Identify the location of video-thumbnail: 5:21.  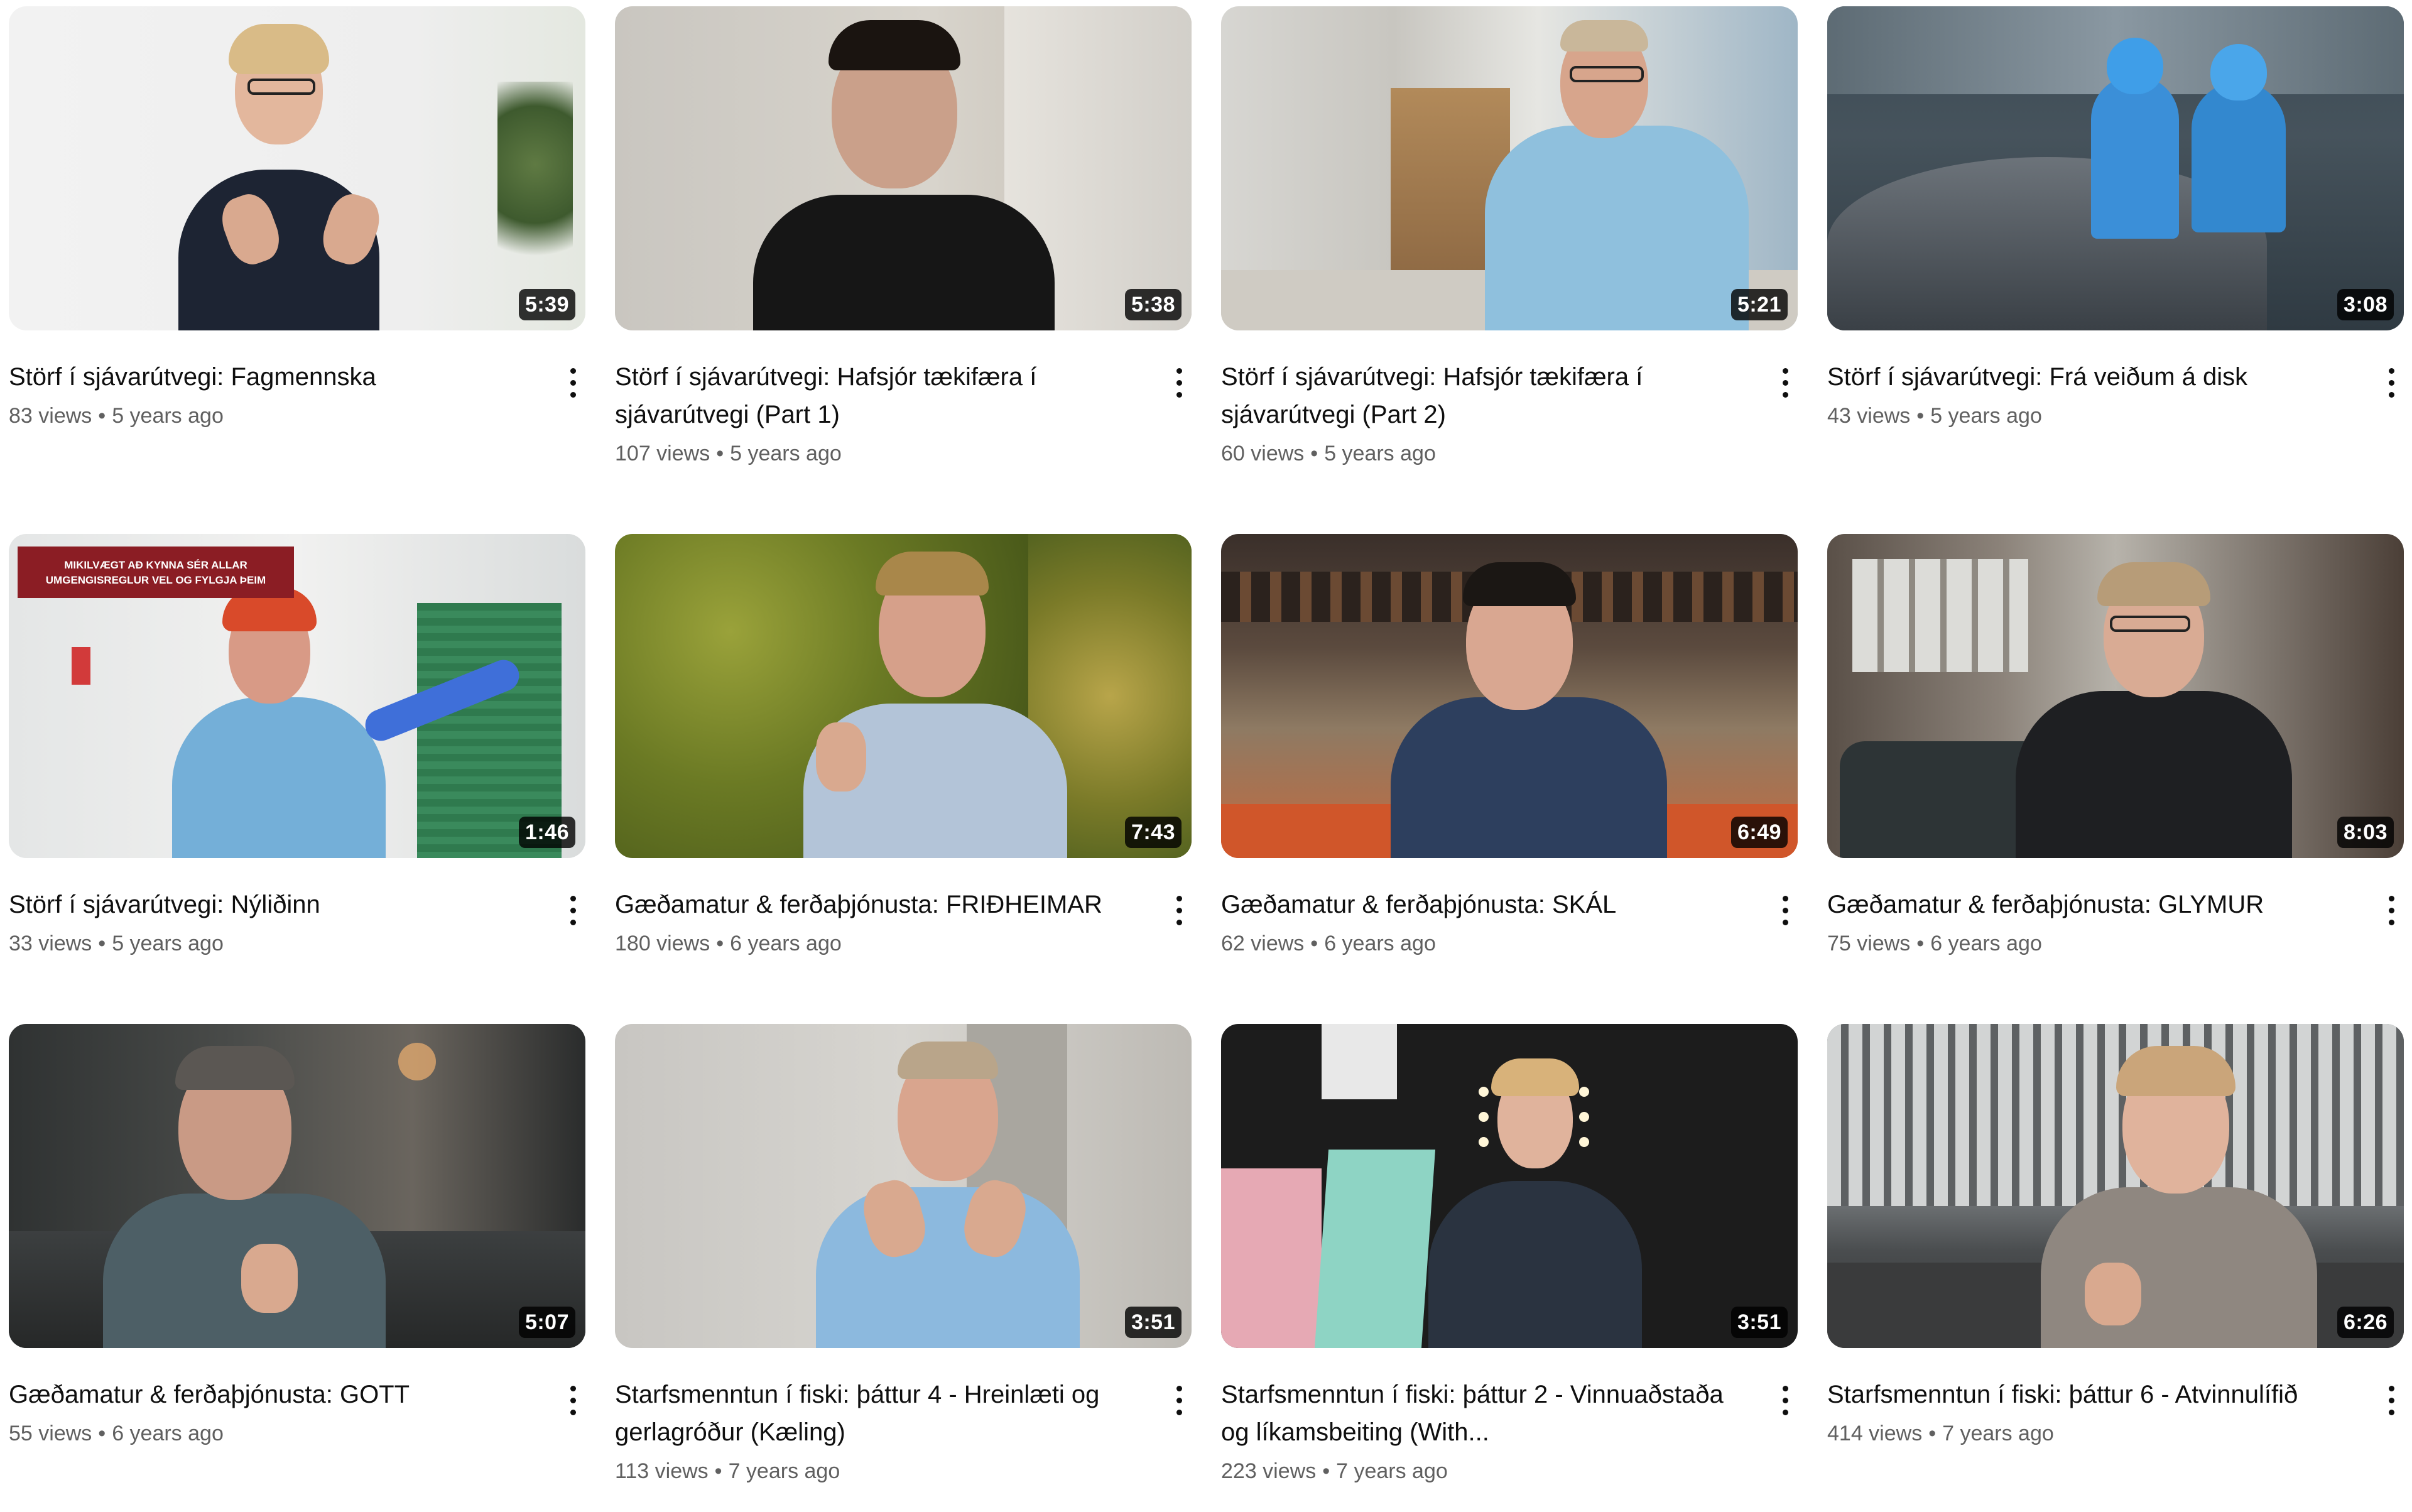
(1510, 168).